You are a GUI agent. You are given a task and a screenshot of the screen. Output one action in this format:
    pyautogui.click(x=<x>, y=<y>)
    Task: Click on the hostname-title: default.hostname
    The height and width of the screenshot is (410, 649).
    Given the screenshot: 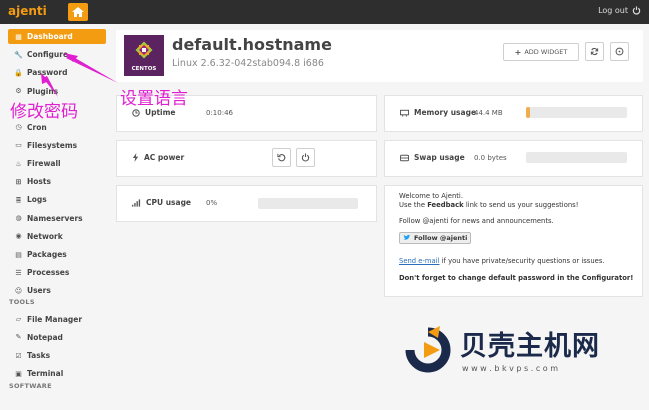 What is the action you would take?
    pyautogui.click(x=252, y=44)
    